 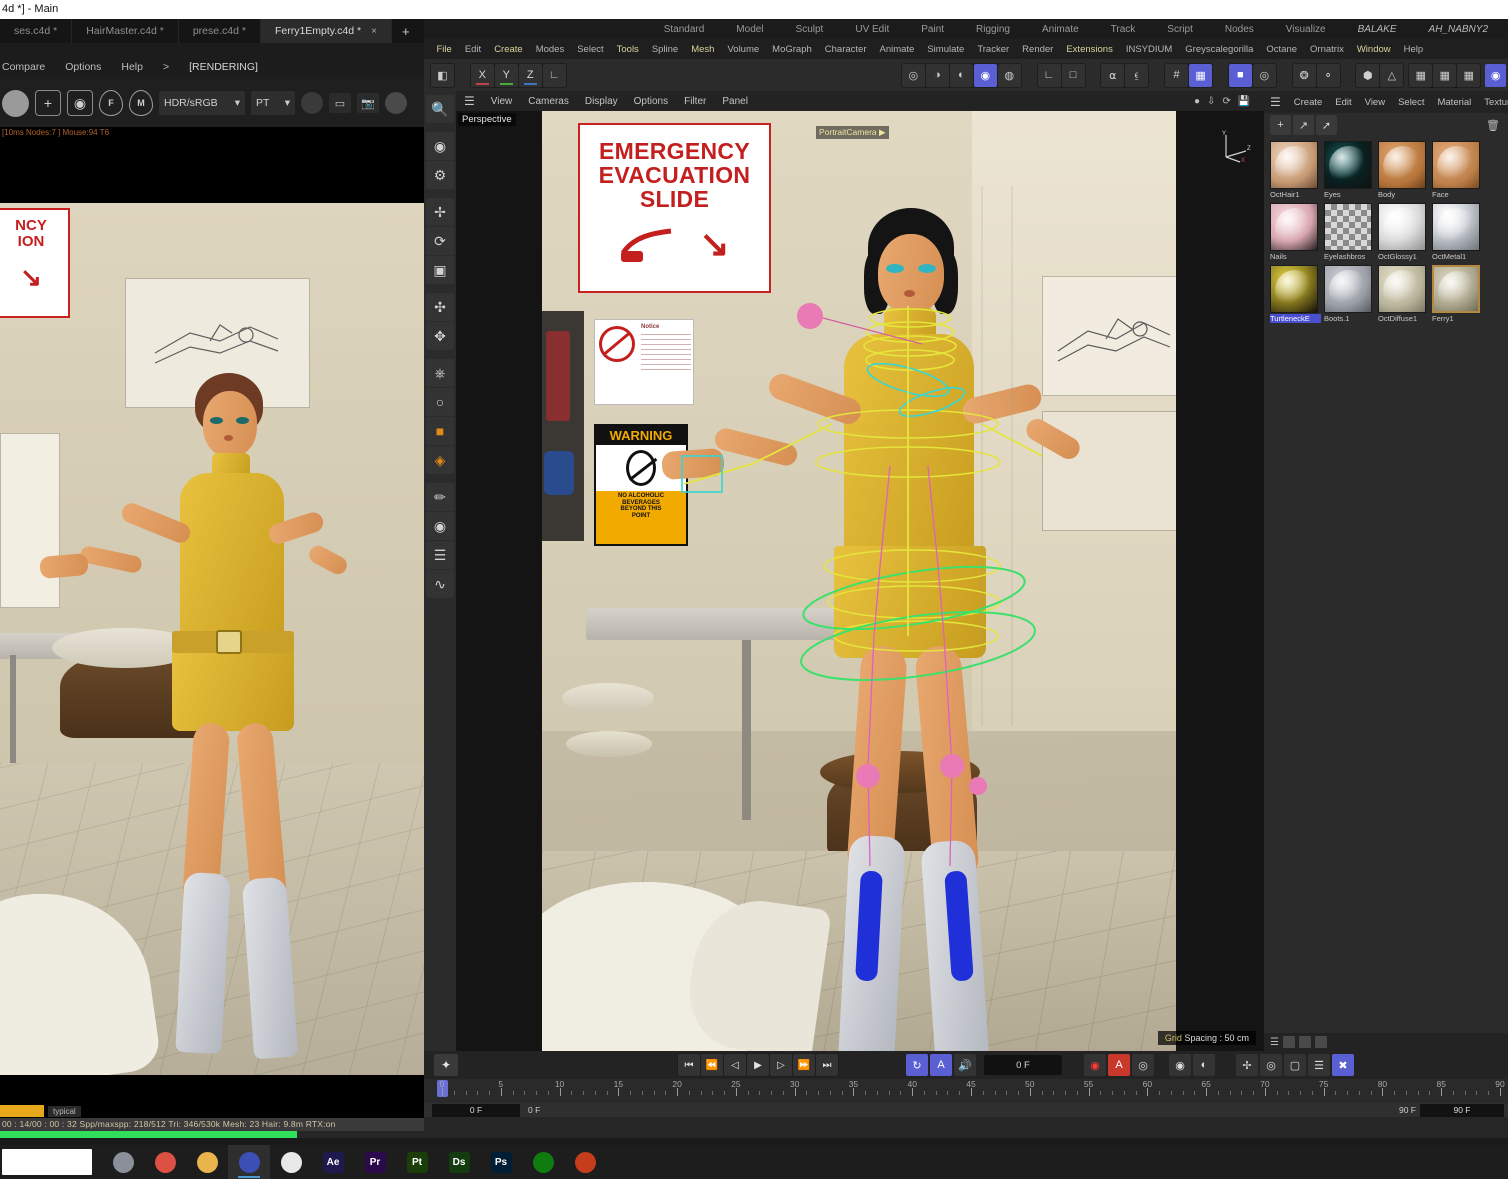 I want to click on region-render-icon, so click(x=312, y=103).